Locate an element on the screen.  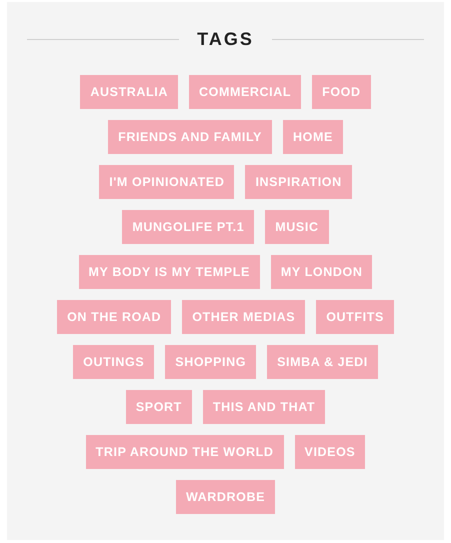
tag-link: WARDROBE is located at coordinates (226, 497).